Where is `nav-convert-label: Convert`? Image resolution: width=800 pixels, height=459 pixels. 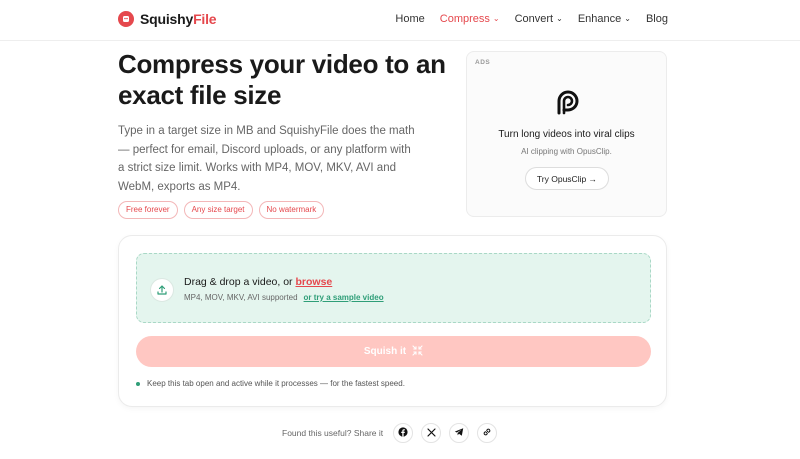 nav-convert-label: Convert is located at coordinates (534, 19).